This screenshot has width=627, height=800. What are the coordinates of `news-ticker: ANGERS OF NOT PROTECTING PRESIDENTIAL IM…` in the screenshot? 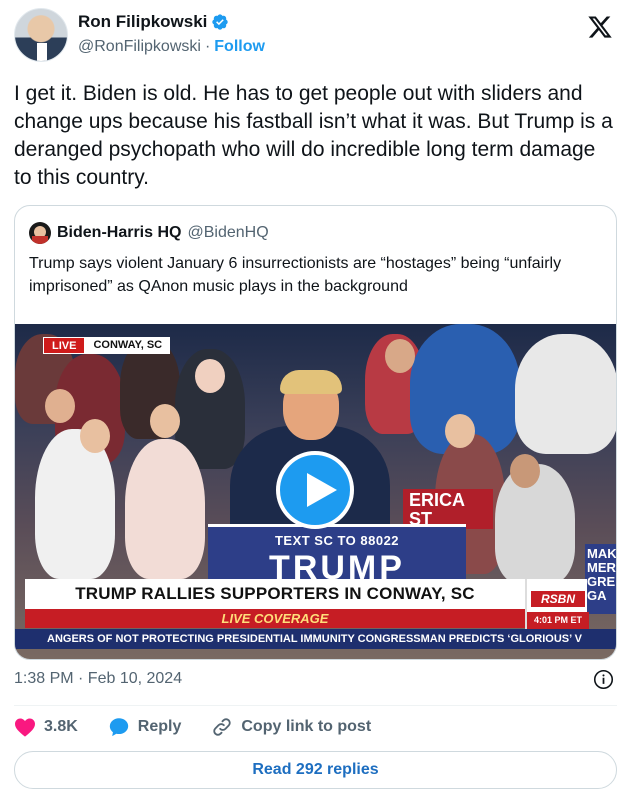 It's located at (315, 639).